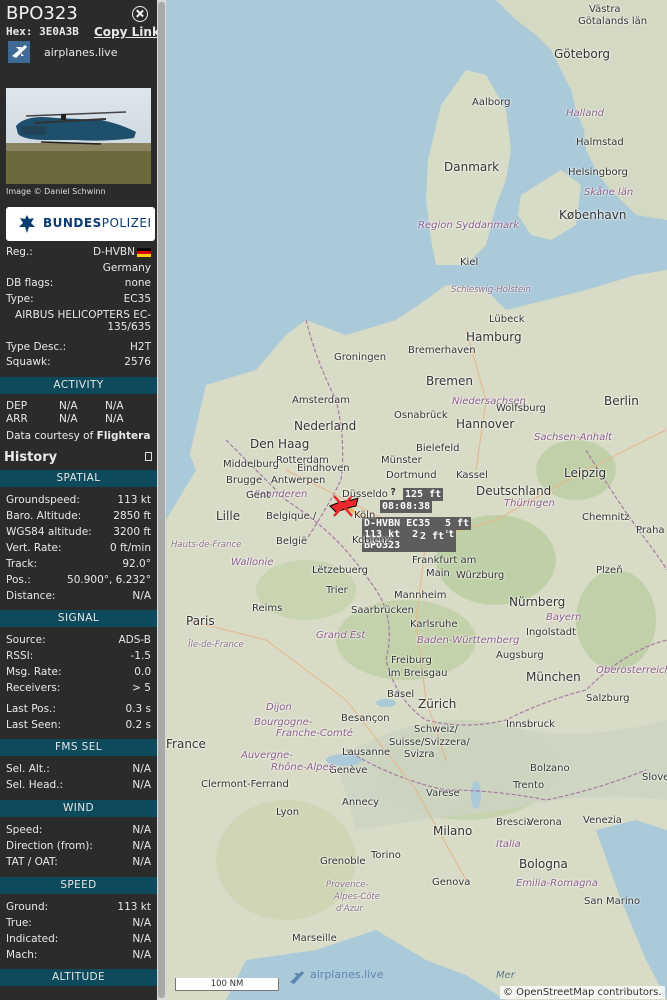 This screenshot has width=667, height=1000. What do you see at coordinates (386, 855) in the screenshot?
I see `city-label-torino: Torino` at bounding box center [386, 855].